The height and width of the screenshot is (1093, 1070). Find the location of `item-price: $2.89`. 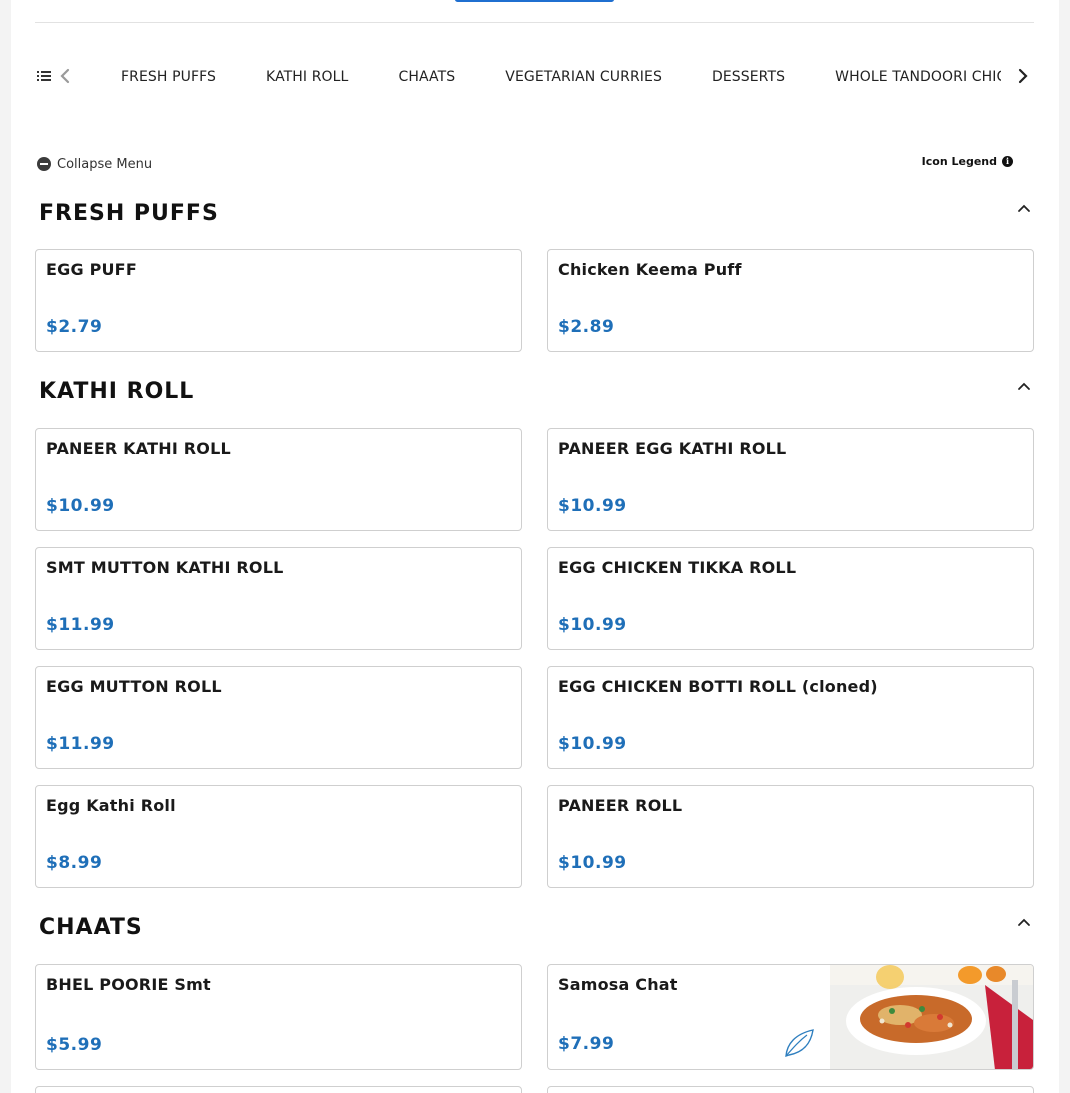

item-price: $2.89 is located at coordinates (586, 327).